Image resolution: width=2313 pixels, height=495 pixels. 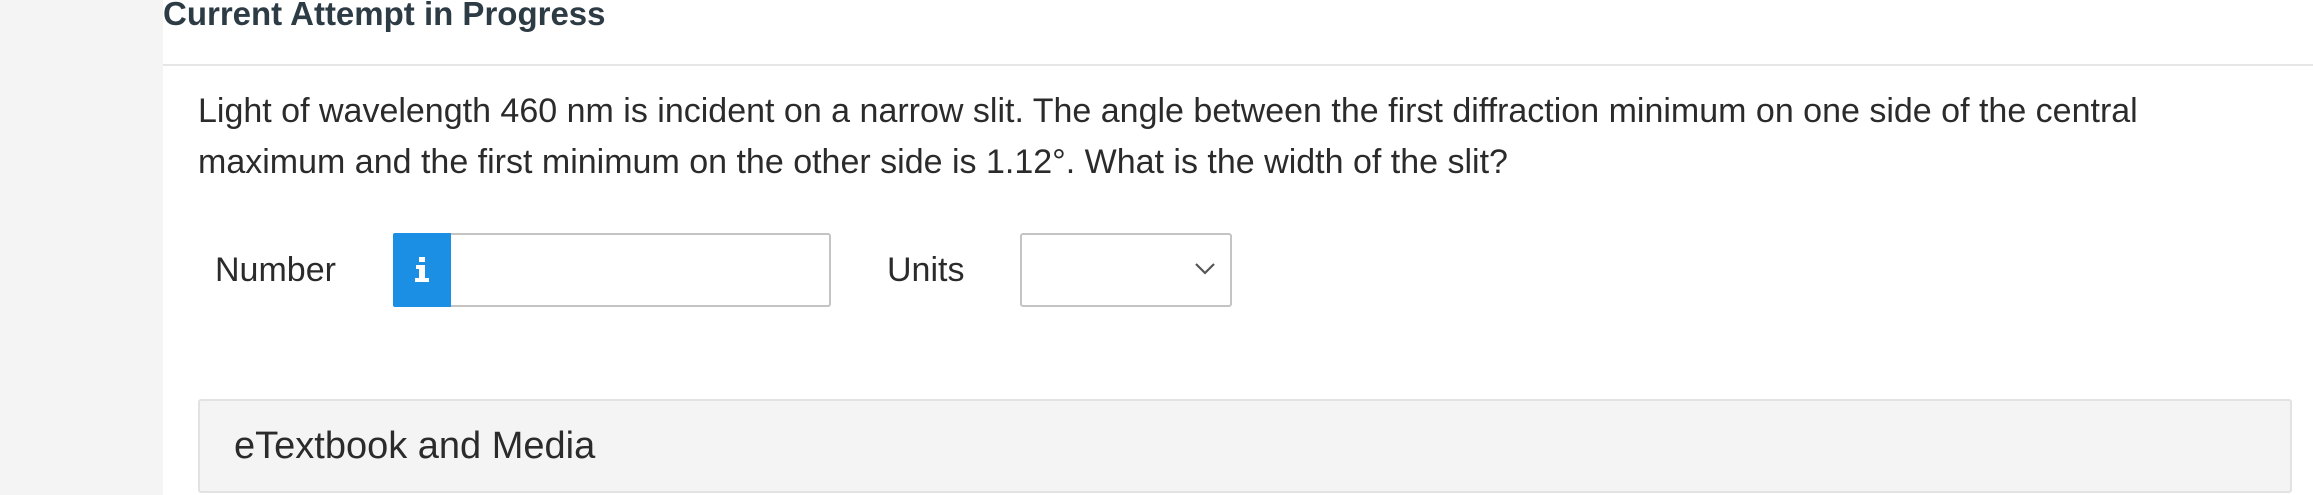 I want to click on etextbook-media-label: eTextbook and Media, so click(x=415, y=446).